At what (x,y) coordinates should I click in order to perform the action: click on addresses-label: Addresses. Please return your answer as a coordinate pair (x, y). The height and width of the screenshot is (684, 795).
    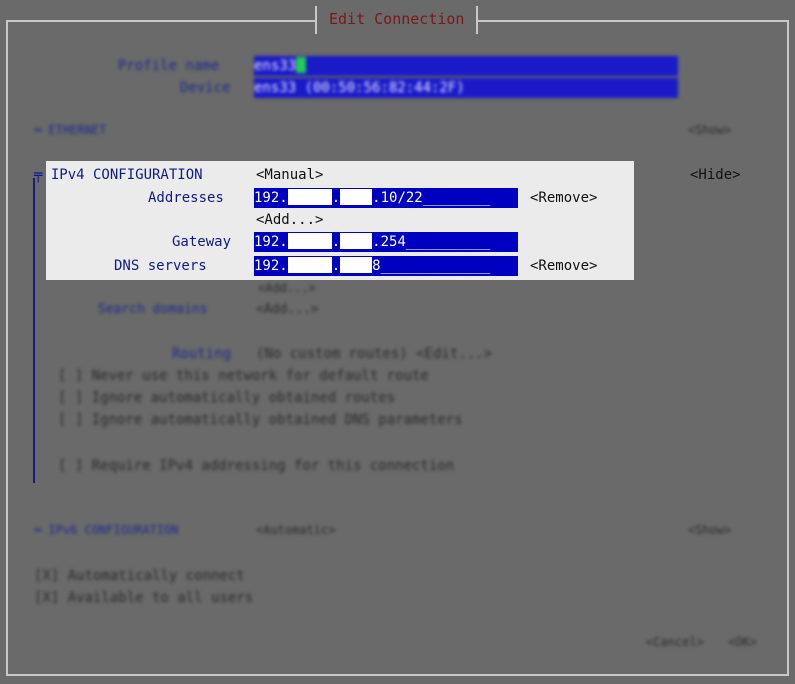
    Looking at the image, I should click on (186, 198).